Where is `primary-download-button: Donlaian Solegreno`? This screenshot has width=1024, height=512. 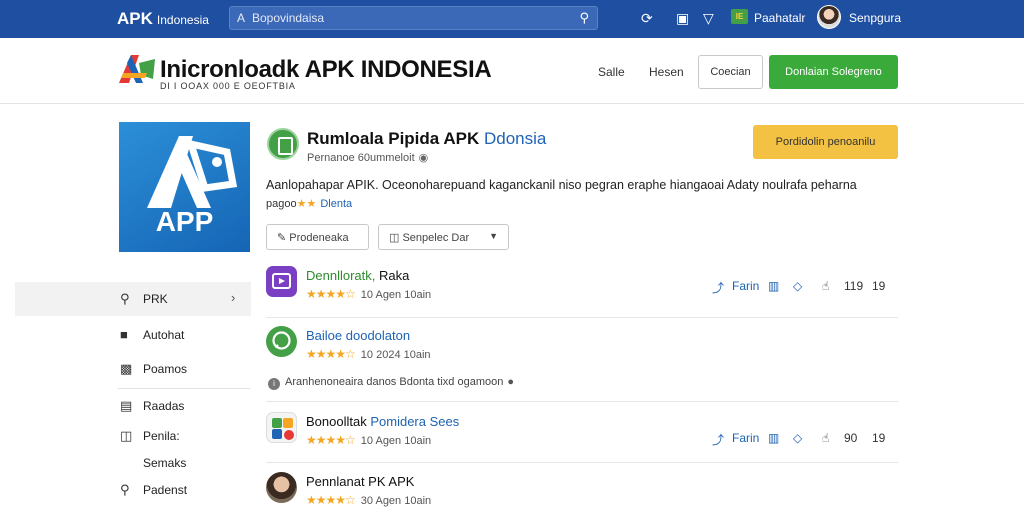 primary-download-button: Donlaian Solegreno is located at coordinates (833, 72).